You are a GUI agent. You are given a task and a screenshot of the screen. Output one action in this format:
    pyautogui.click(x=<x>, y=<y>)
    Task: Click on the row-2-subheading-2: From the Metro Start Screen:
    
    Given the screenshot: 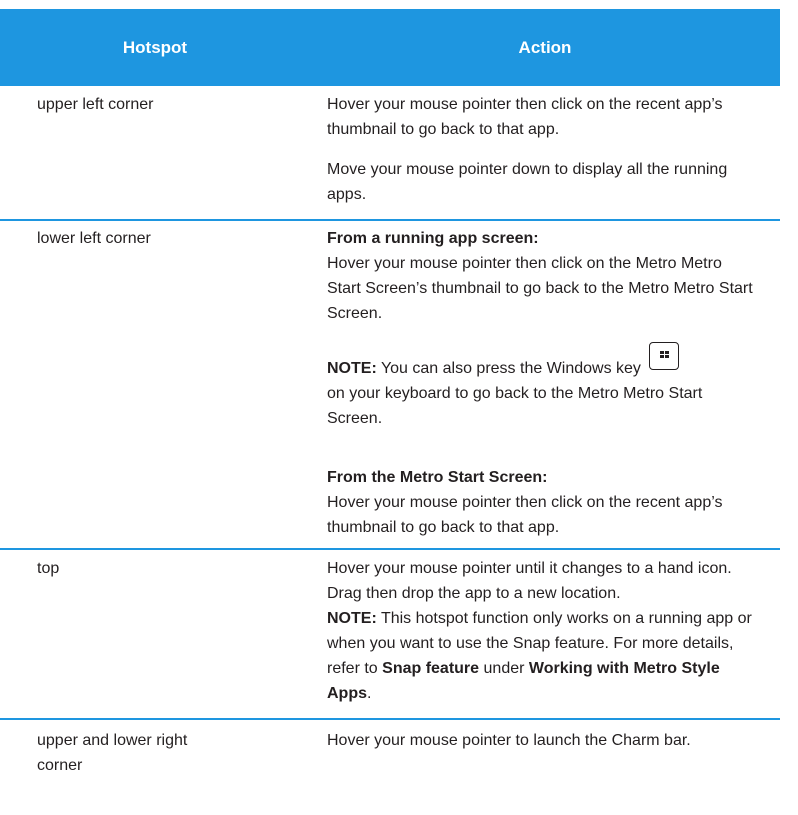 What is the action you would take?
    pyautogui.click(x=437, y=477)
    